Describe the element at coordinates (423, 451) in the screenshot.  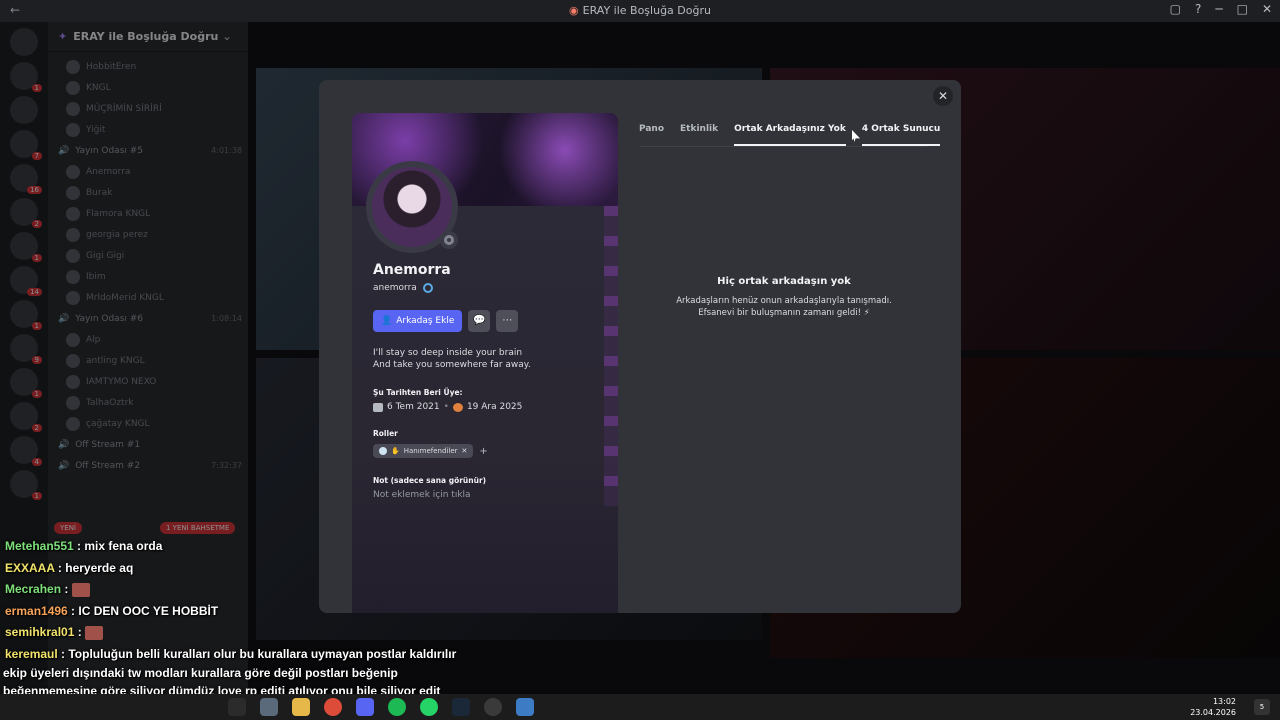
I see `role-pill: ✋ Hanımefendiler ✕` at that location.